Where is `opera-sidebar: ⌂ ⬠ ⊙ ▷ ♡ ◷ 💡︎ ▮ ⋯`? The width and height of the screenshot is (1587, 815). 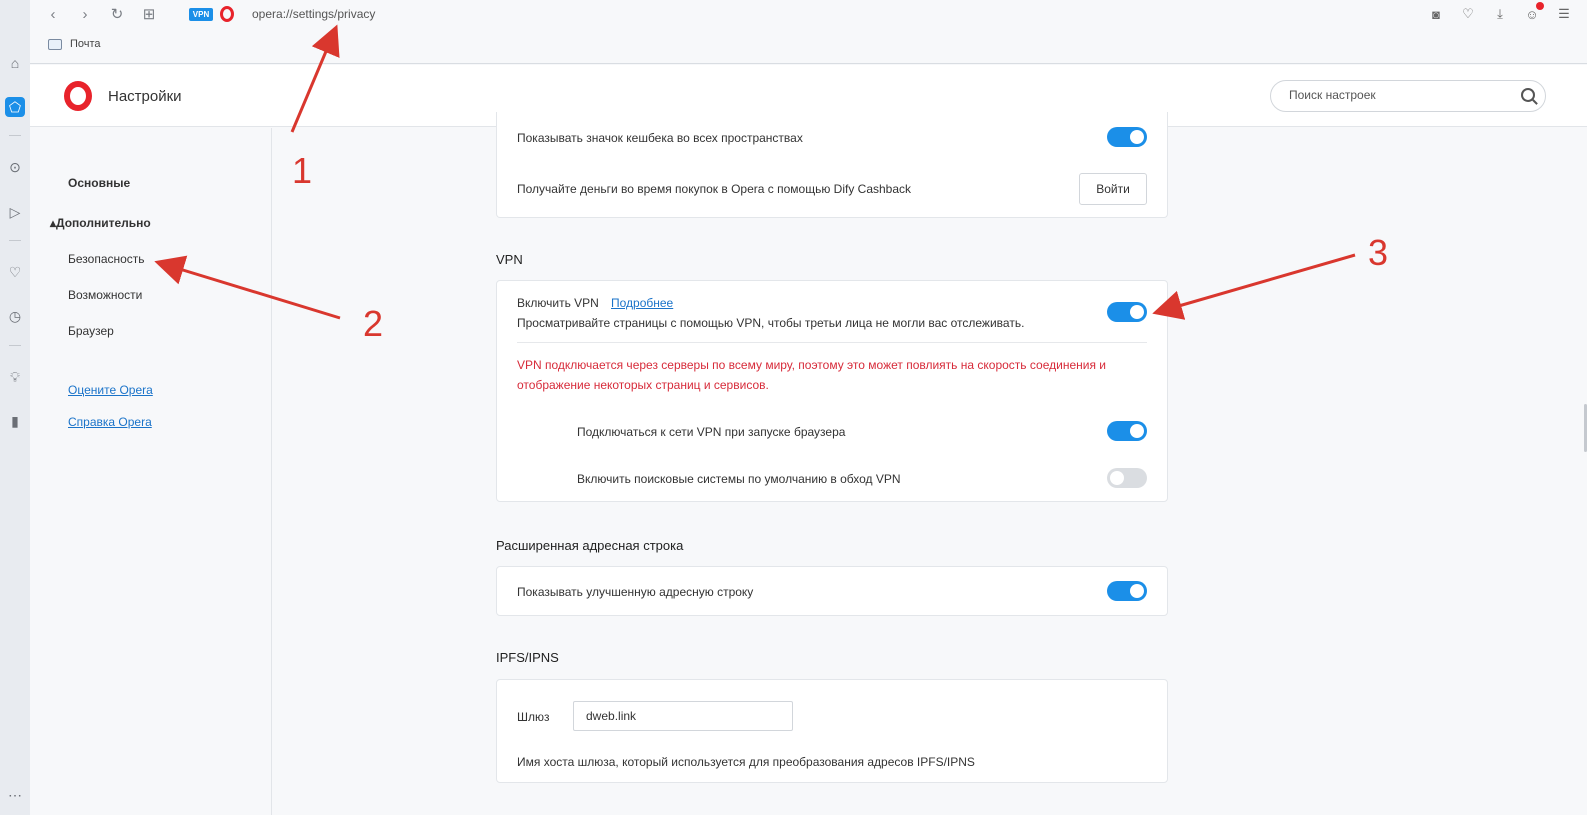 opera-sidebar: ⌂ ⬠ ⊙ ▷ ♡ ◷ 💡︎ ▮ ⋯ is located at coordinates (15, 407).